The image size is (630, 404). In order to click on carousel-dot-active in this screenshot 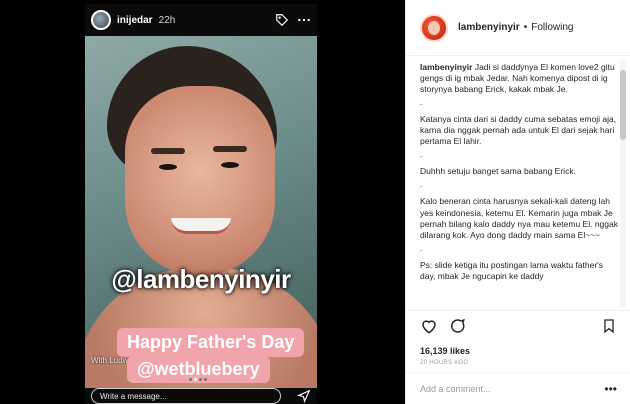, I will do `click(195, 379)`.